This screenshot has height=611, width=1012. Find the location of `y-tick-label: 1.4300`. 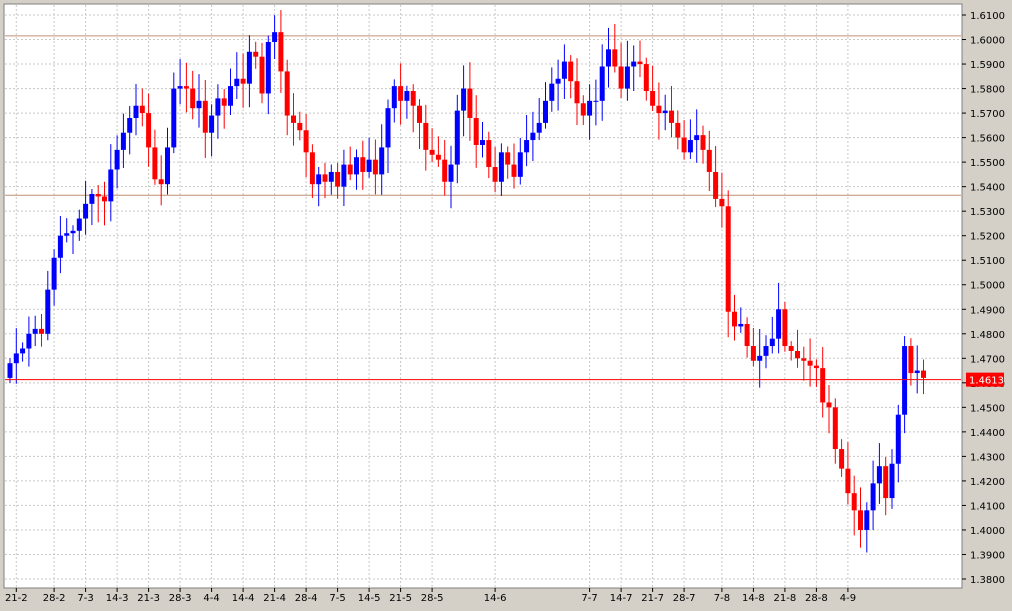

y-tick-label: 1.4300 is located at coordinates (987, 457).